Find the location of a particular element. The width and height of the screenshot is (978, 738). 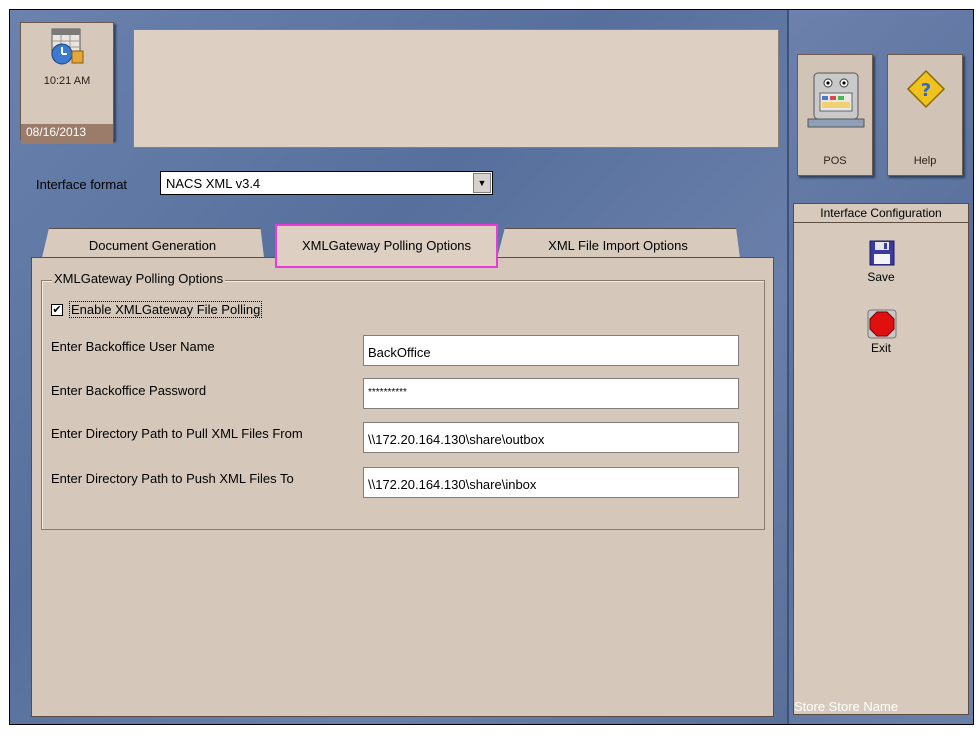

exit-button: Exit is located at coordinates (881, 330).